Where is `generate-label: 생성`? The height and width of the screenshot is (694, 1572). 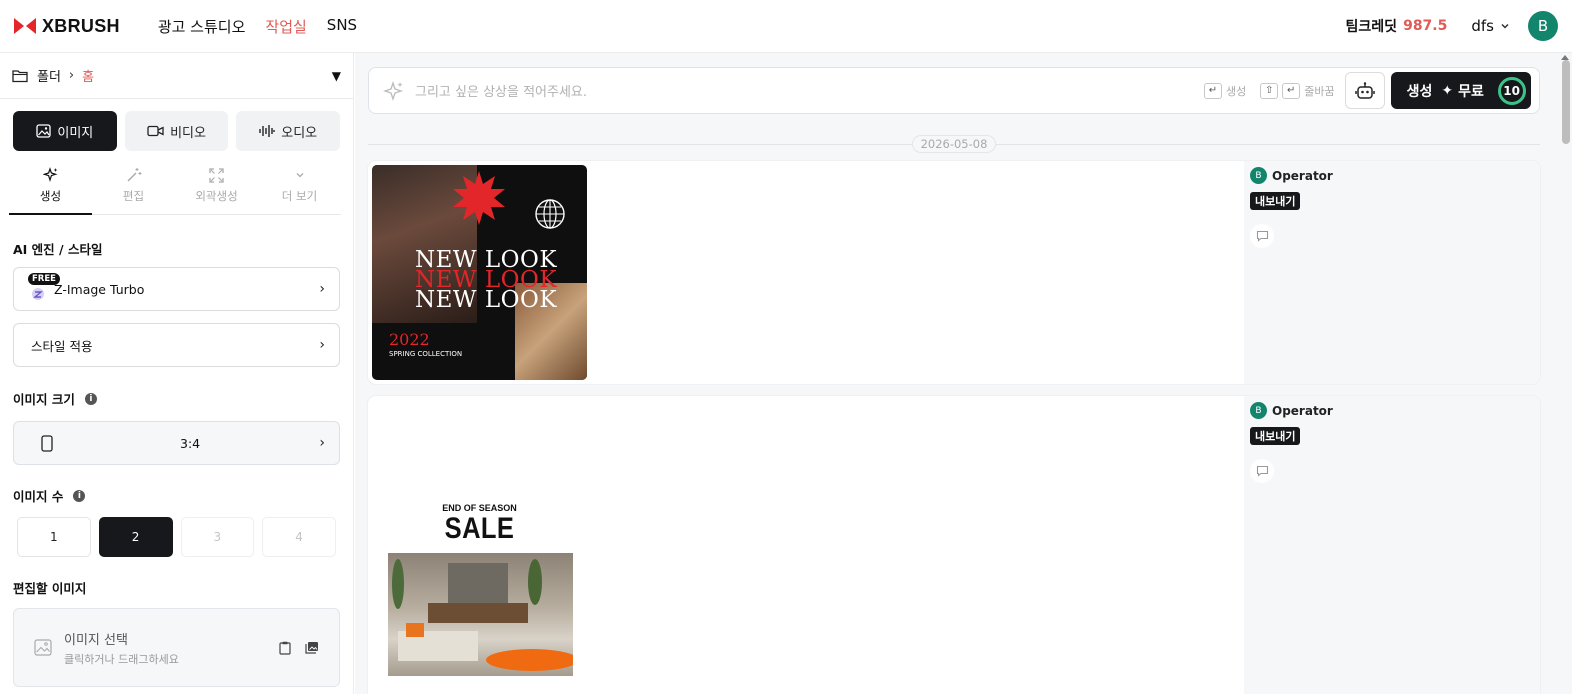 generate-label: 생성 is located at coordinates (1419, 91).